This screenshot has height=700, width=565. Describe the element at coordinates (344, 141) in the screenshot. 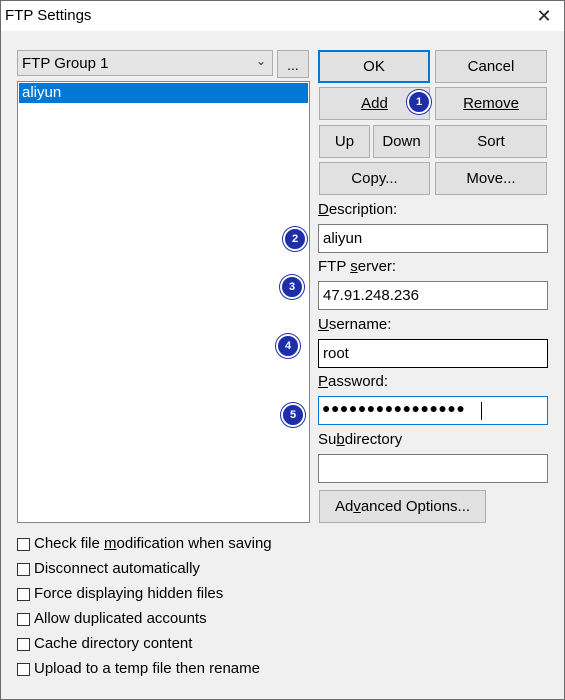

I see `up-button: Up` at that location.